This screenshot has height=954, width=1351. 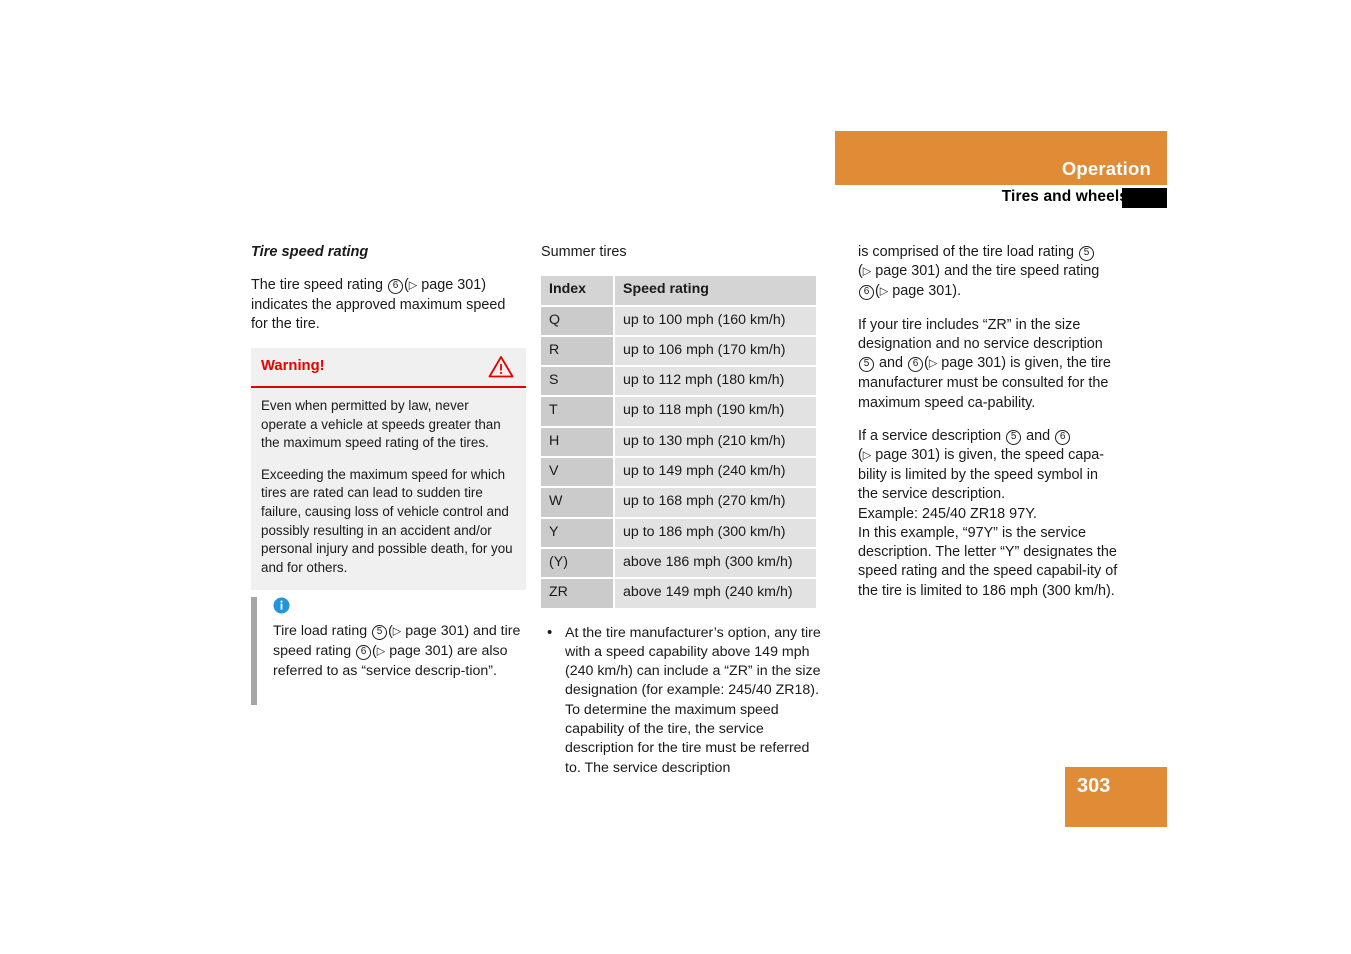 What do you see at coordinates (254, 651) in the screenshot?
I see `note-side-bar` at bounding box center [254, 651].